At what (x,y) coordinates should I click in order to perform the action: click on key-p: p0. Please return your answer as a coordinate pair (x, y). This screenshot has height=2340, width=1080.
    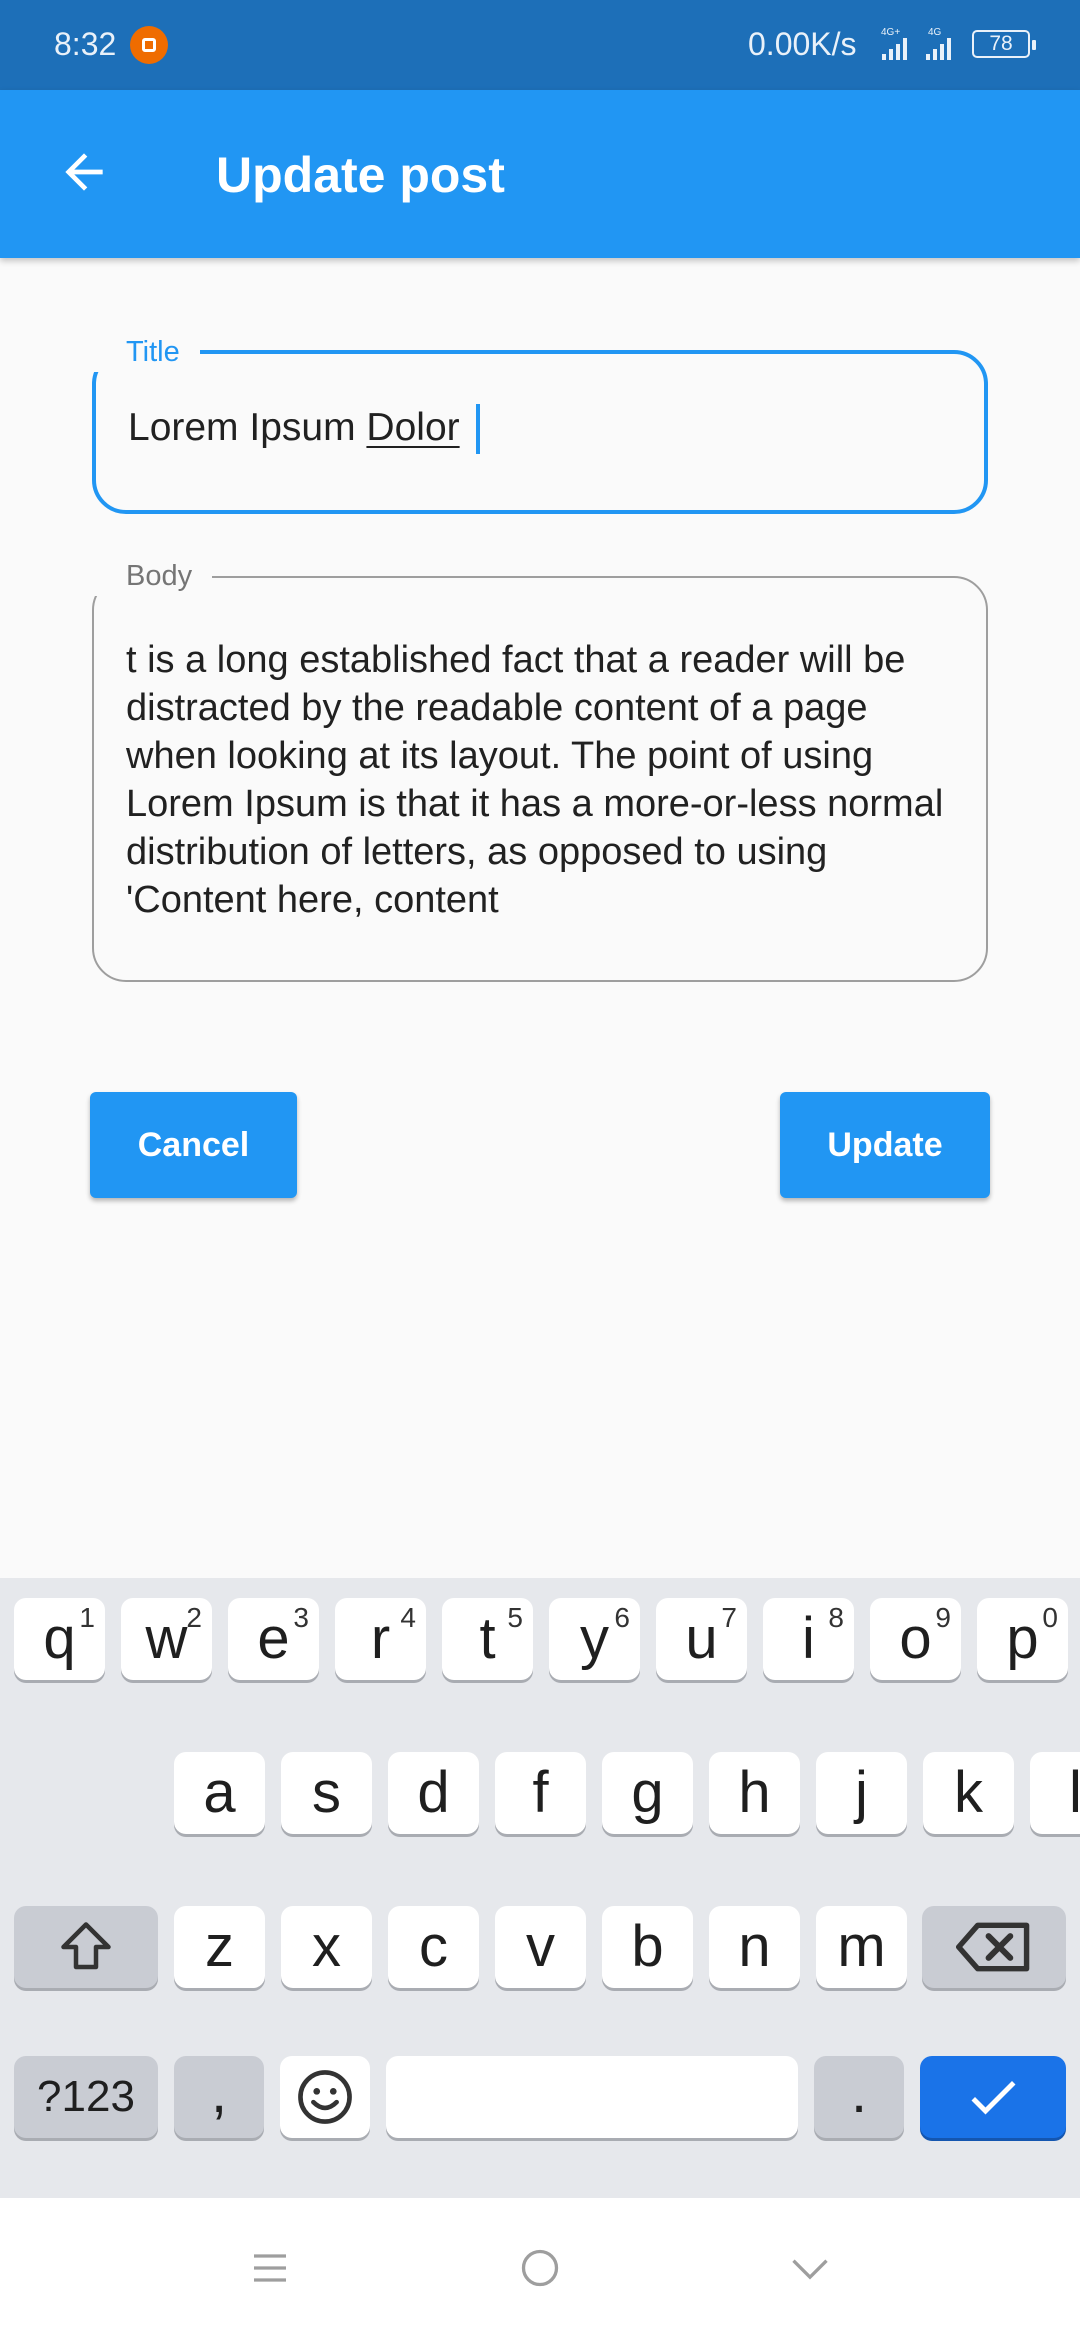
    Looking at the image, I should click on (1022, 1639).